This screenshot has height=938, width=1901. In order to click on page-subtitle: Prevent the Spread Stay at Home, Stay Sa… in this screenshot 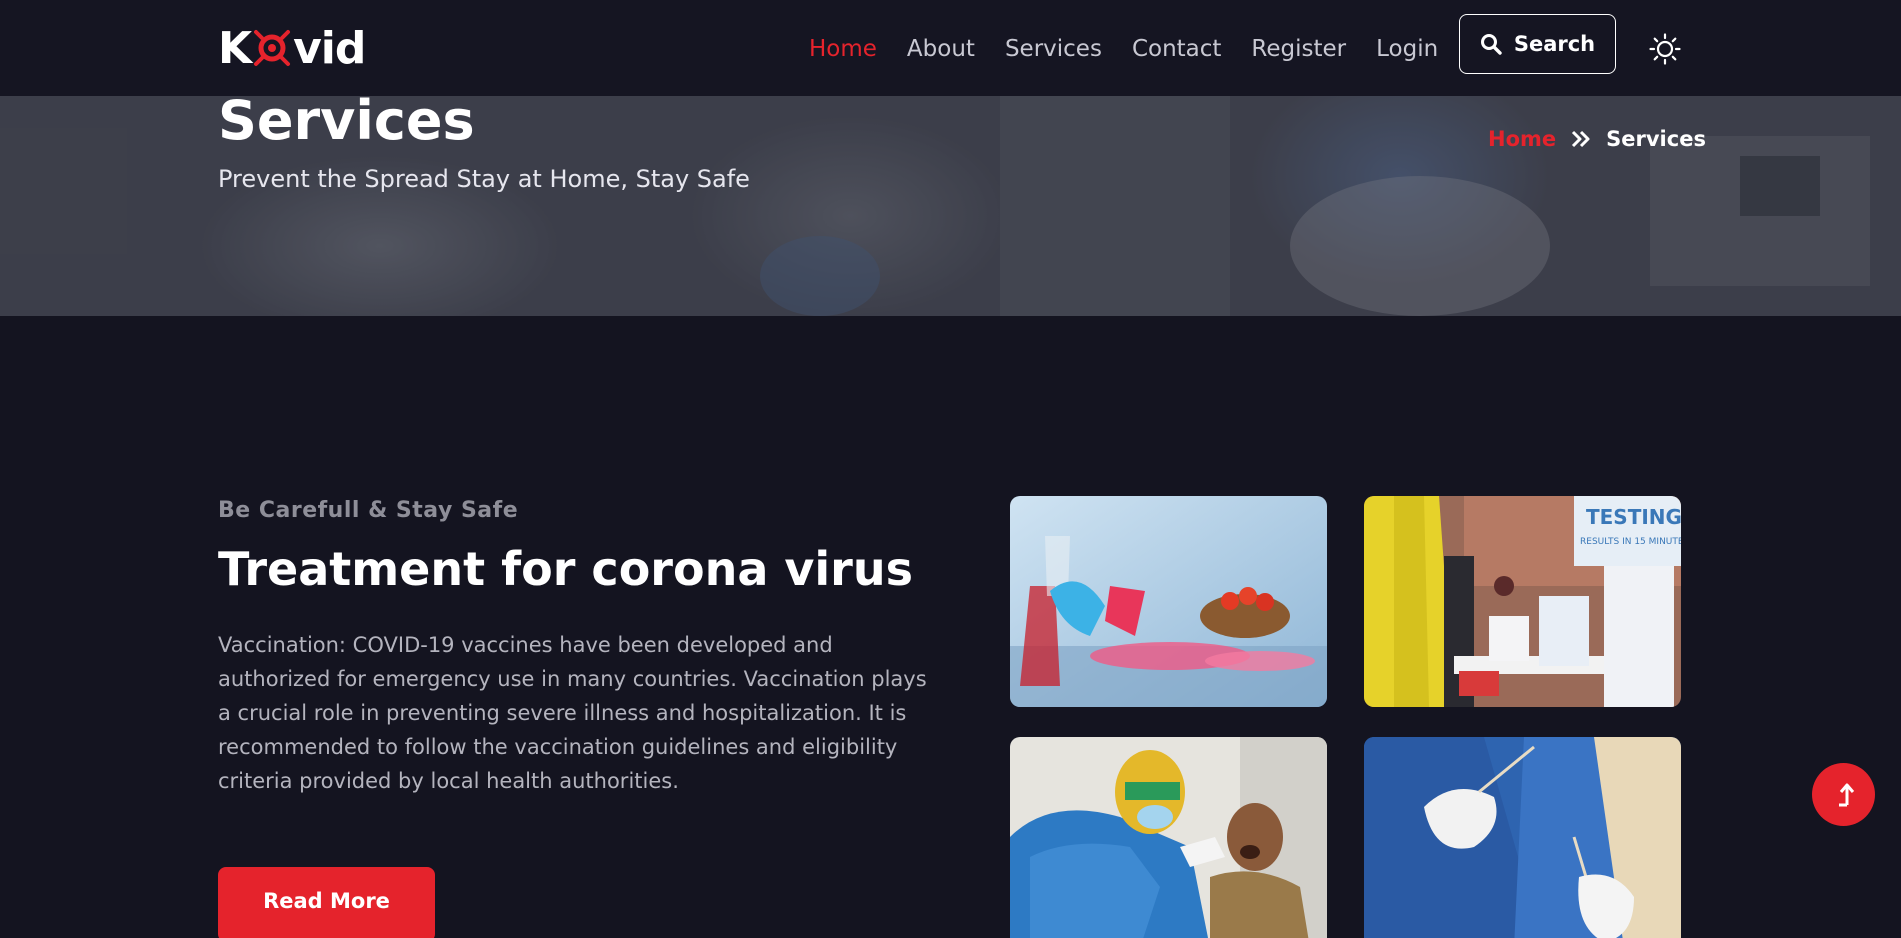, I will do `click(484, 179)`.